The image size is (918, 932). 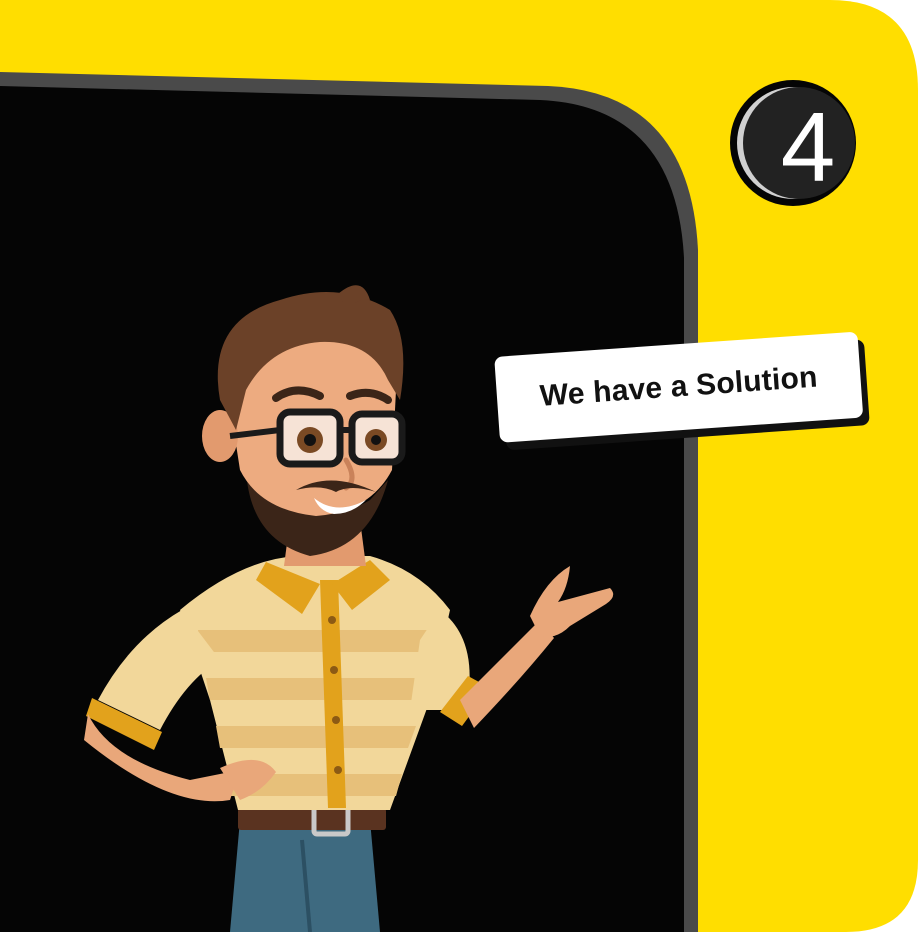 I want to click on step-number: 4, so click(x=808, y=147).